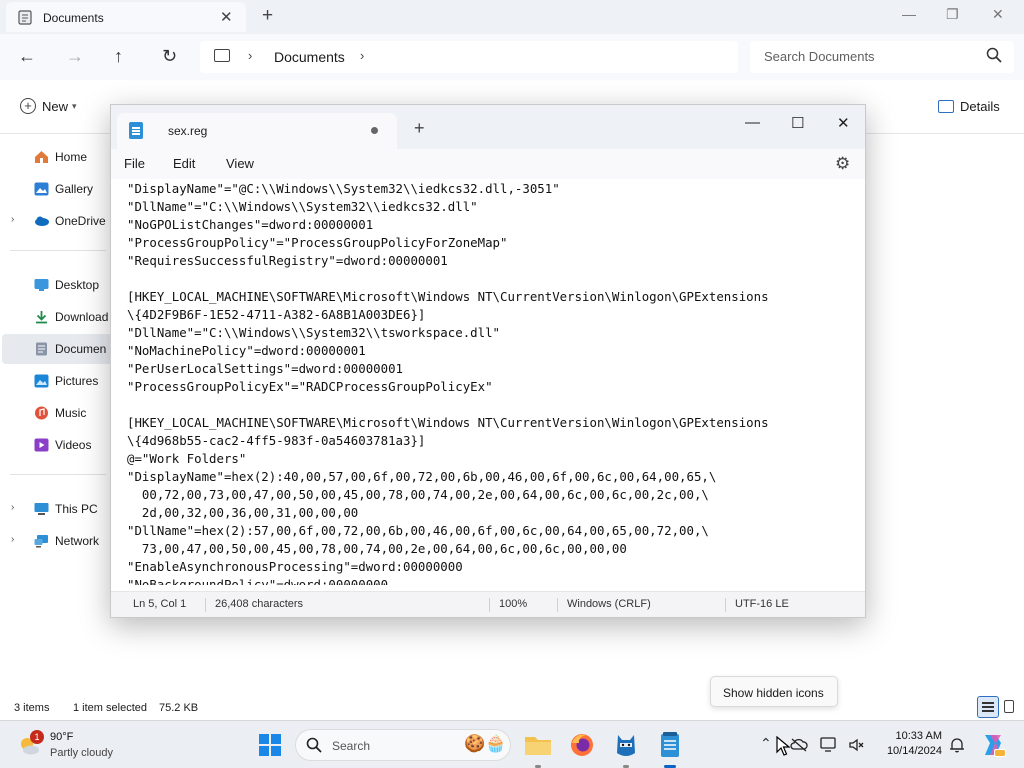  Describe the element at coordinates (842, 164) in the screenshot. I see `gear-icon: ⚙` at that location.